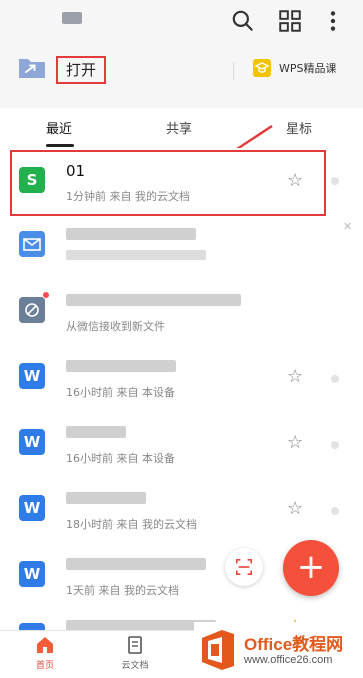 This screenshot has width=363, height=678. Describe the element at coordinates (32, 310) in the screenshot. I see `wechat-file-icon` at that location.